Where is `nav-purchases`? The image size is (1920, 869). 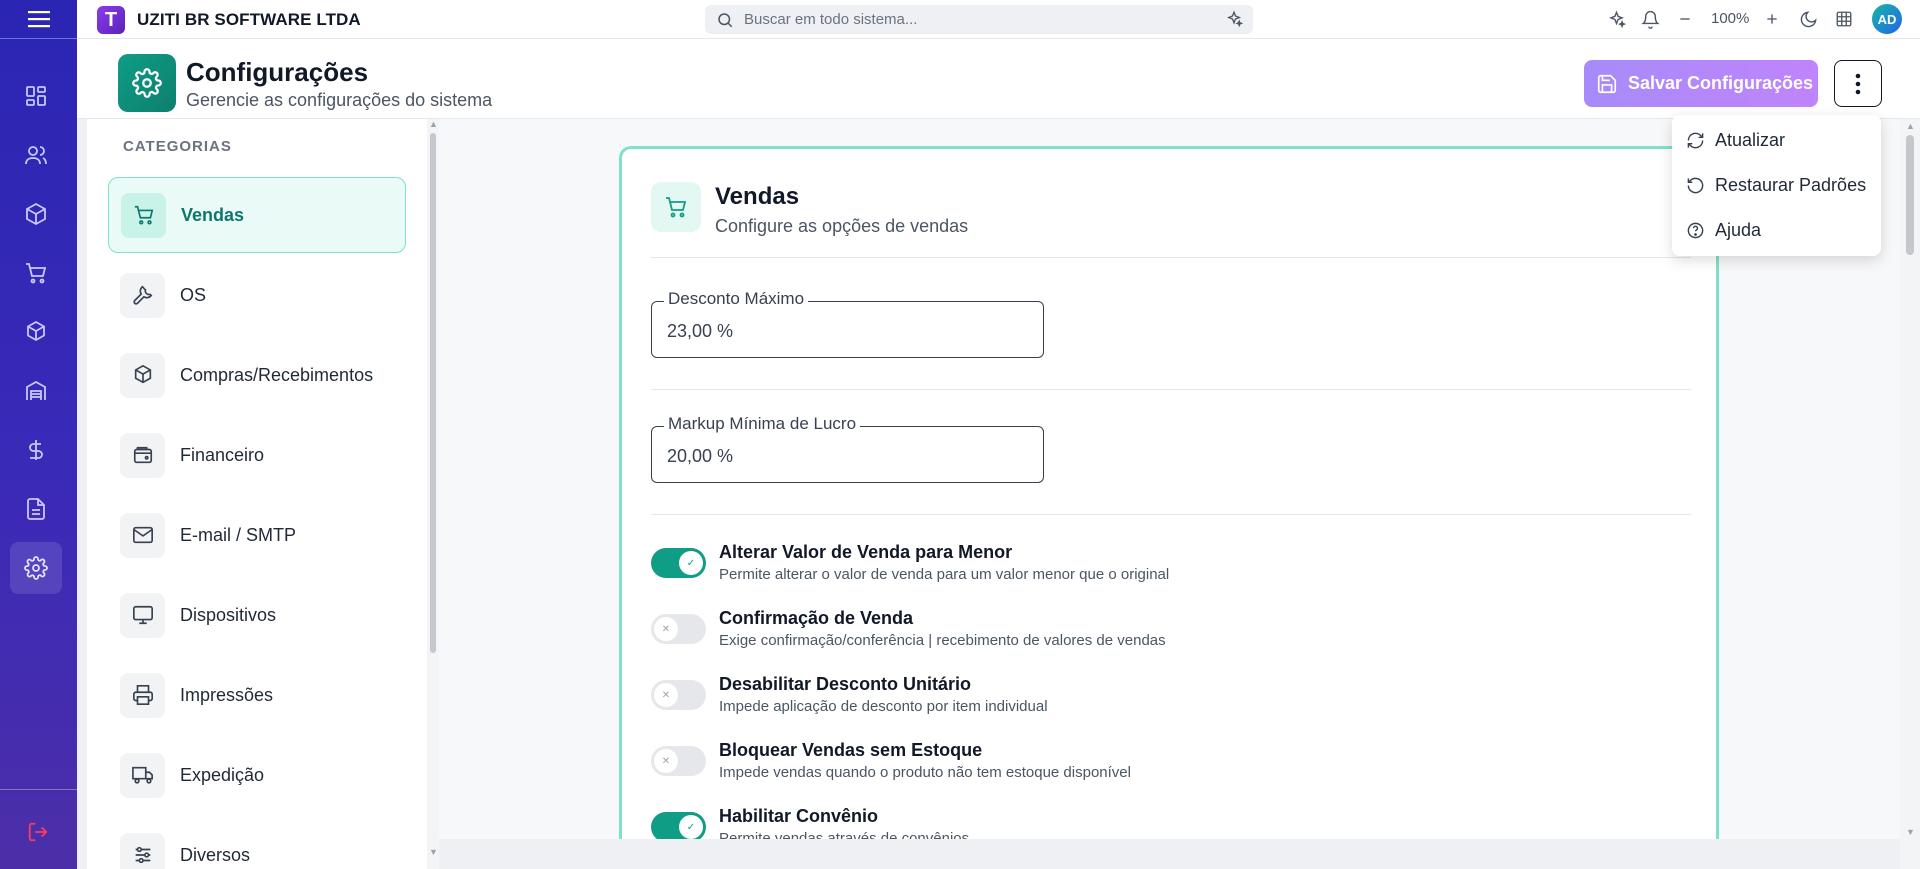 nav-purchases is located at coordinates (36, 332).